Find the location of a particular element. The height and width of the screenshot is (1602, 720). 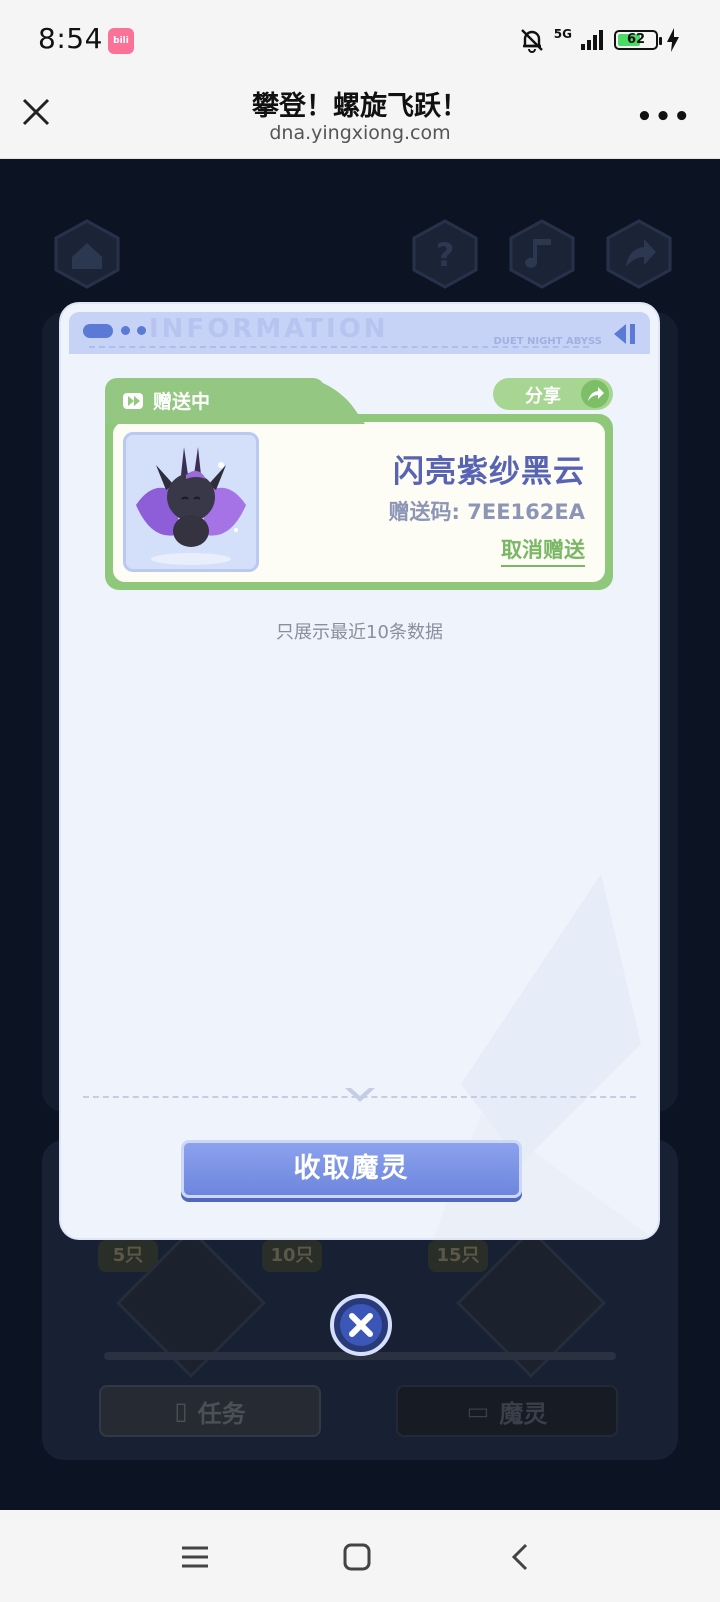

more-menu-icon: ••• is located at coordinates (664, 117).